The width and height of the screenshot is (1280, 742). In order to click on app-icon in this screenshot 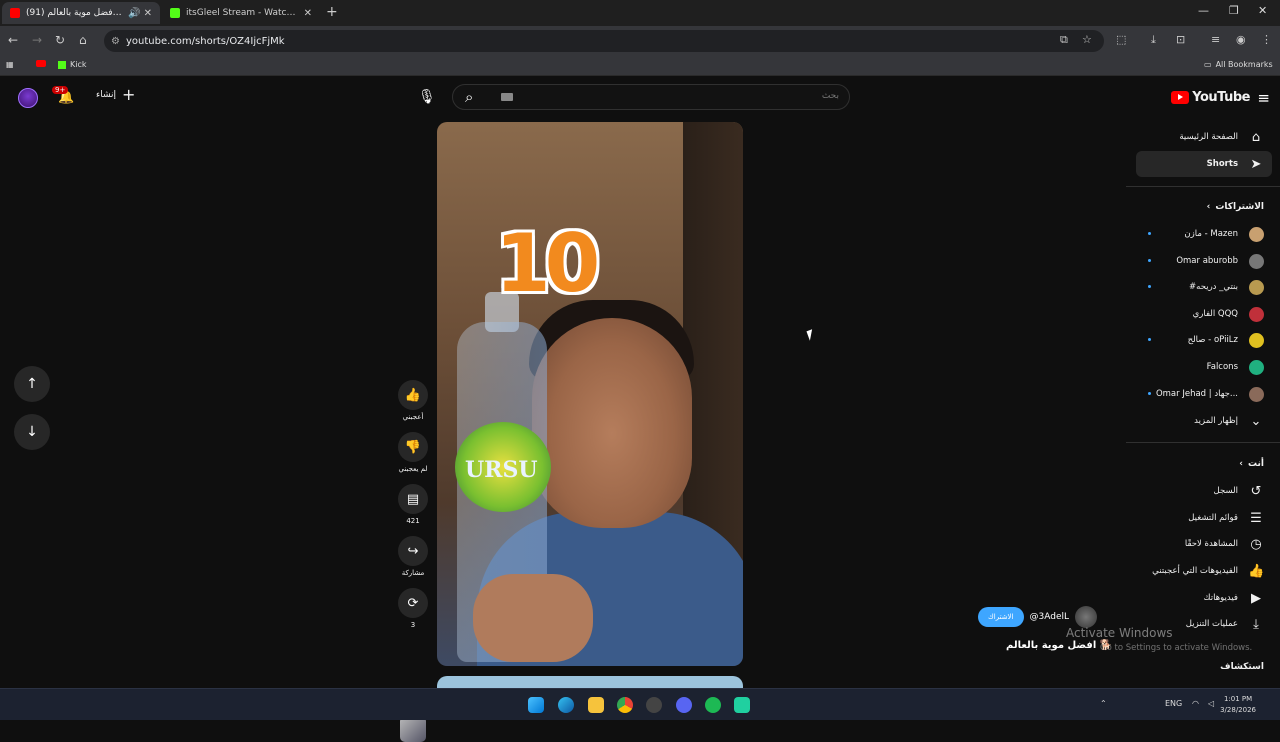, I will do `click(742, 705)`.